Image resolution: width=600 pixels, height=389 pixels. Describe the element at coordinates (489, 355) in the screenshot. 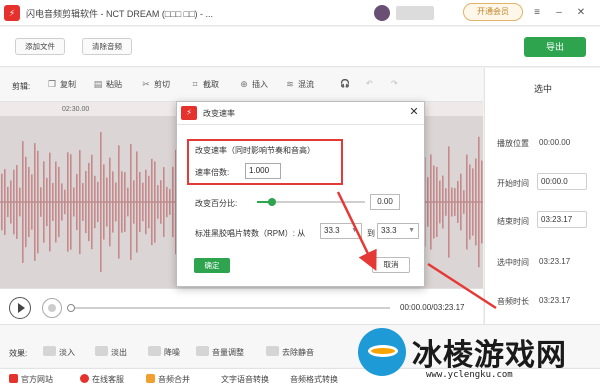

I see `watermark-text: 冰棱游戏网` at that location.